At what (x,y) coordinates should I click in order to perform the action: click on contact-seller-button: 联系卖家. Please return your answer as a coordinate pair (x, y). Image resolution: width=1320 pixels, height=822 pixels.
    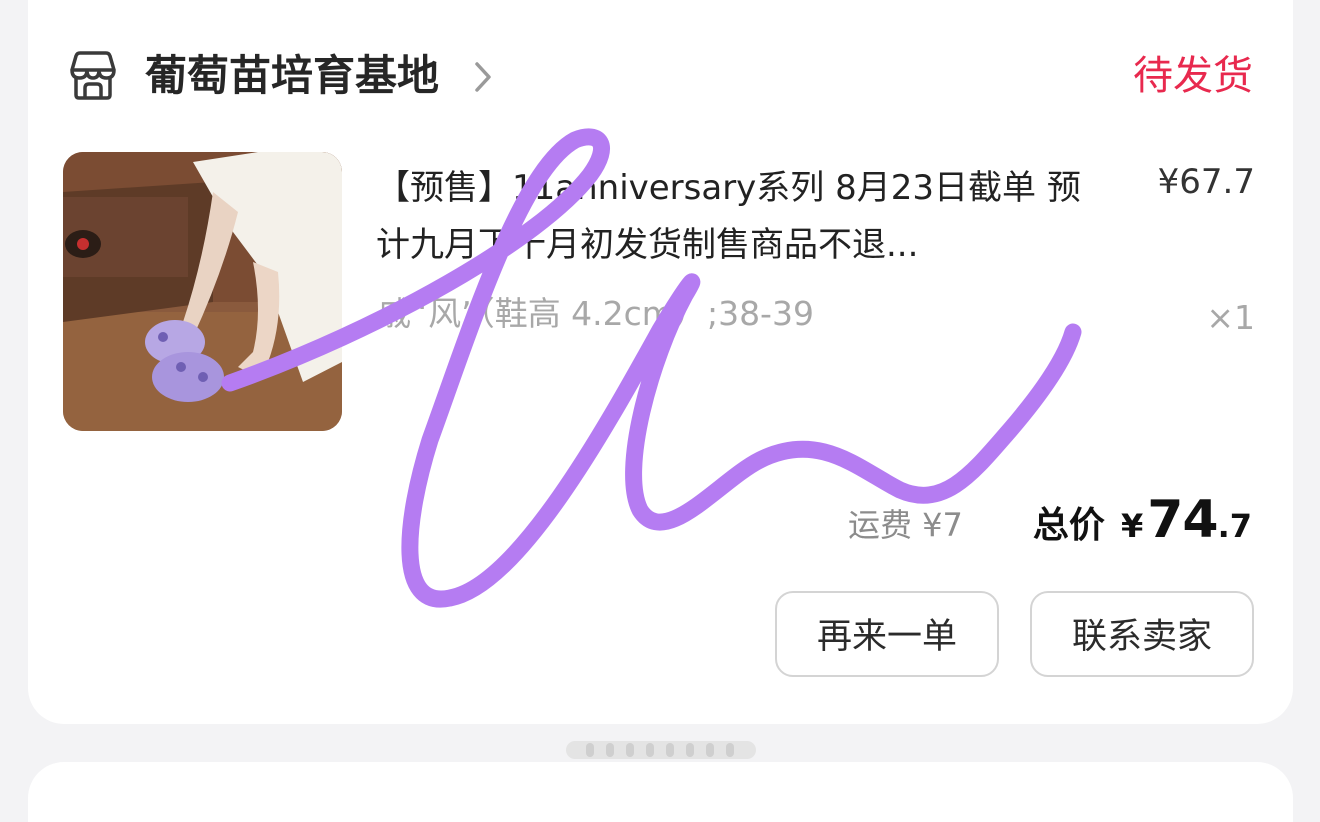
    Looking at the image, I should click on (1142, 634).